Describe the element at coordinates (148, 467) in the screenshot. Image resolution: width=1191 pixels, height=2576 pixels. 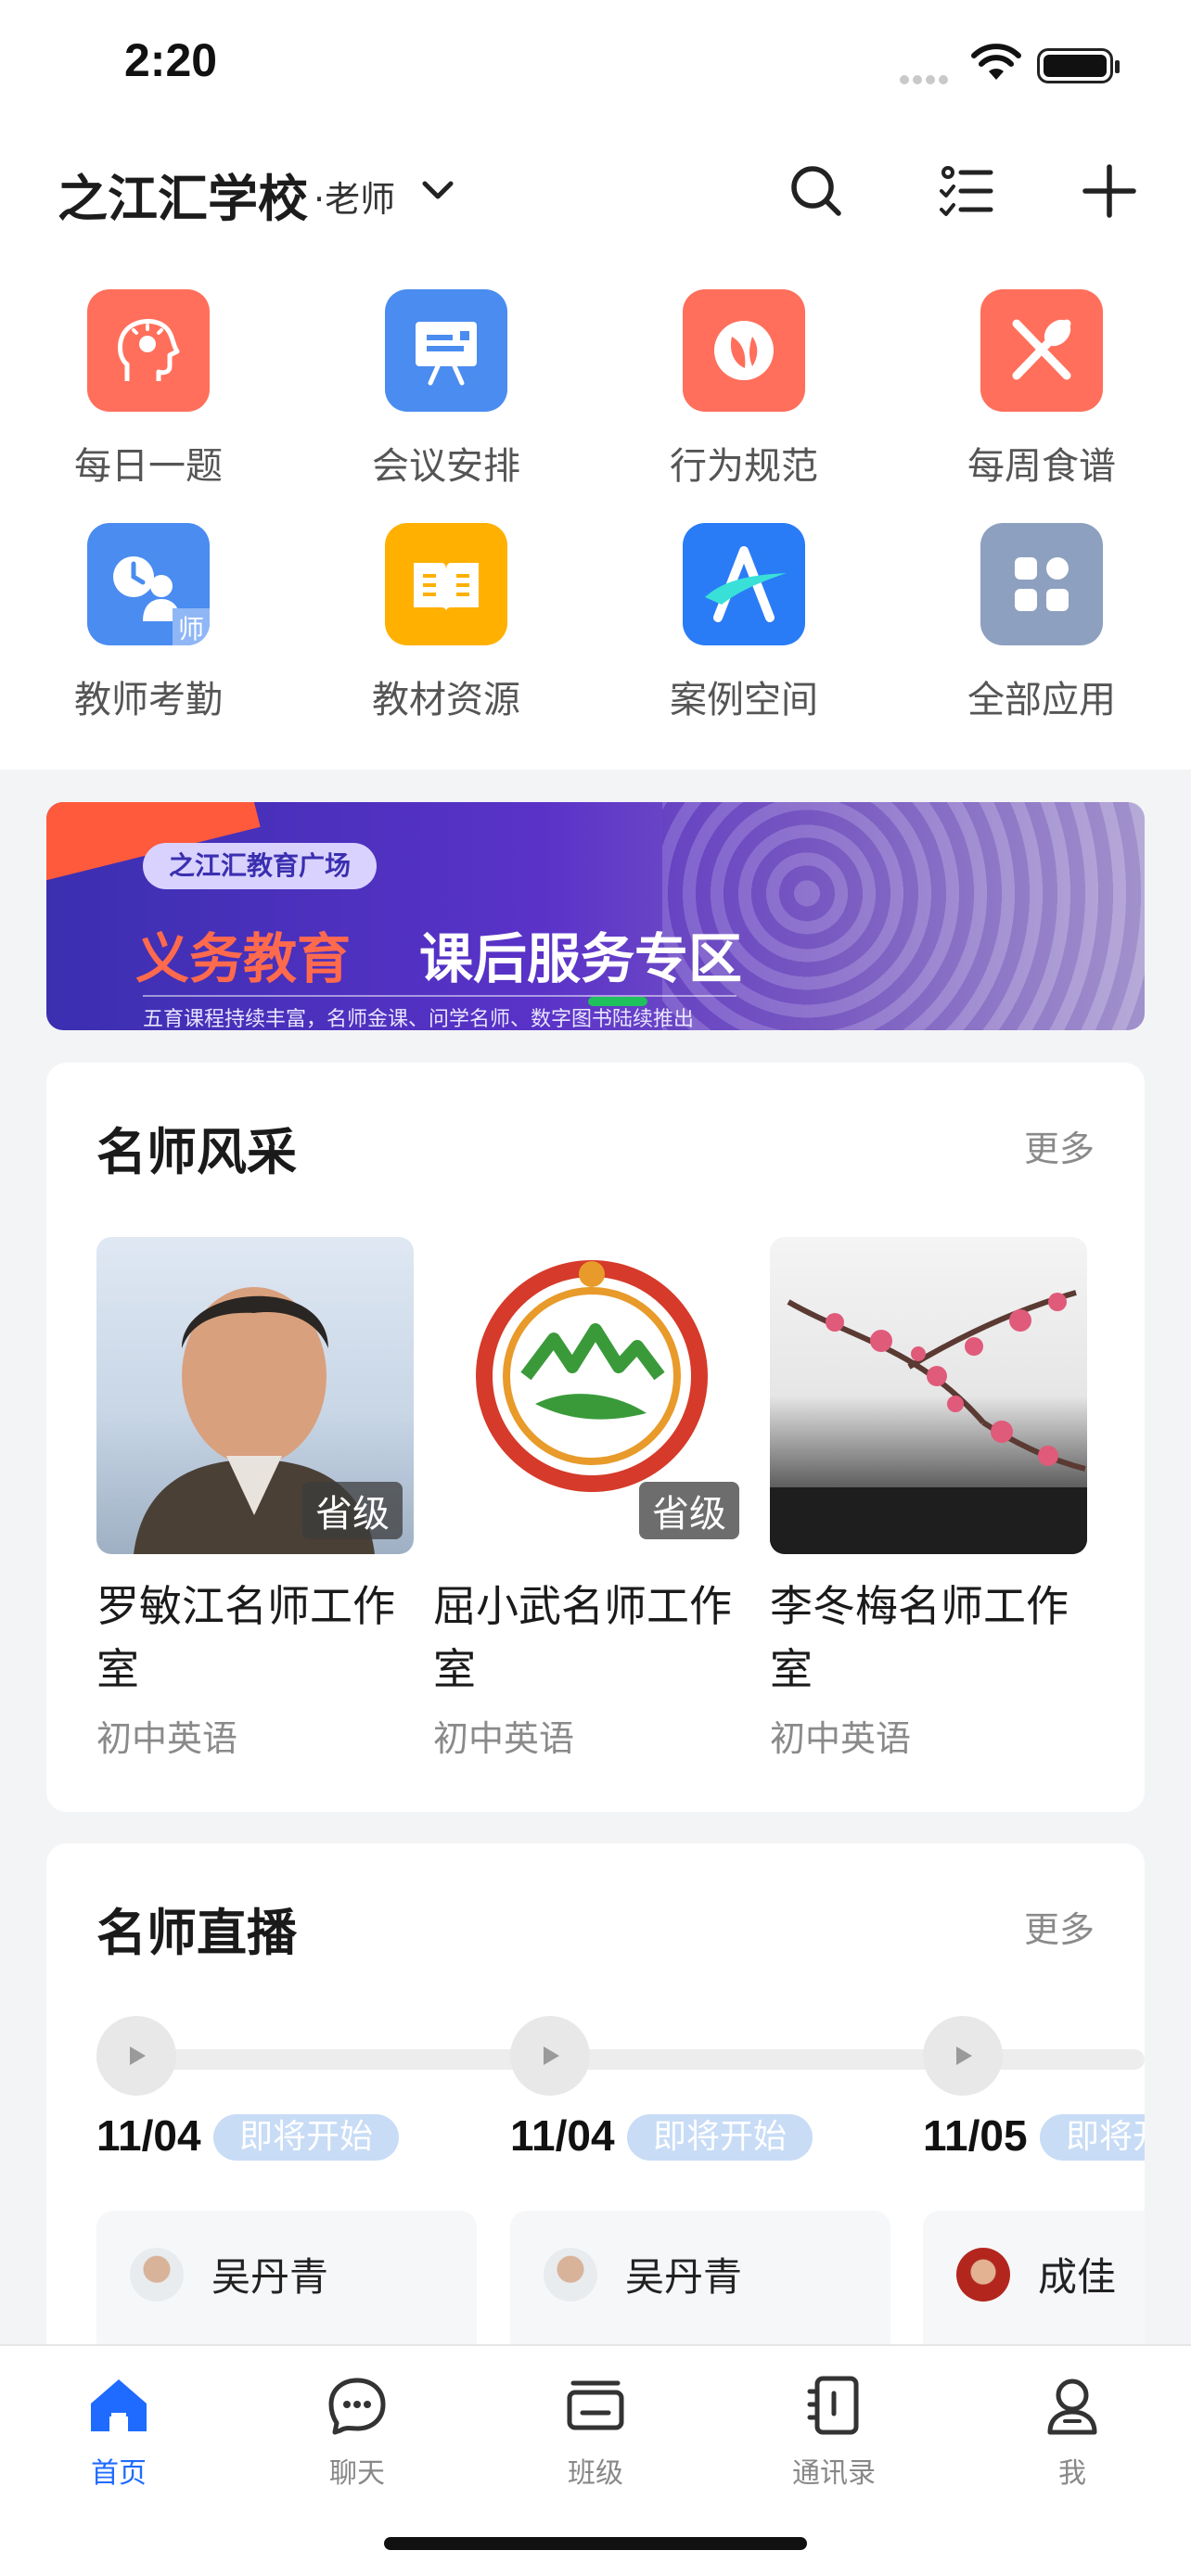
I see `app-label: 每日一题` at that location.